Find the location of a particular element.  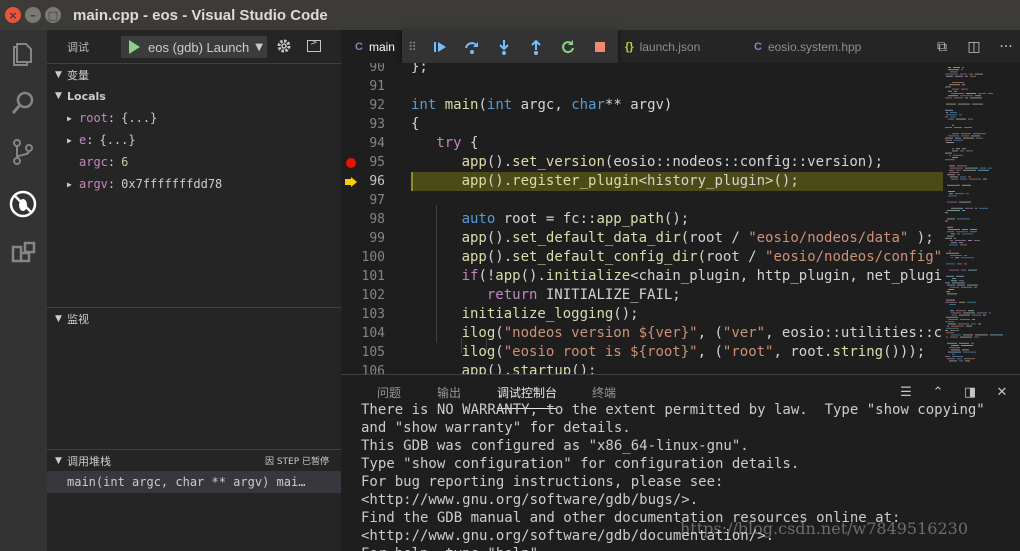

variables-title: 变量 is located at coordinates (78, 75).